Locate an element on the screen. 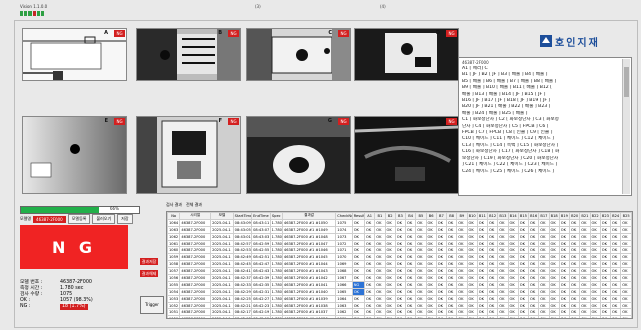 This screenshot has height=330, width=641. table-cell: 1075 is located at coordinates (344, 222).